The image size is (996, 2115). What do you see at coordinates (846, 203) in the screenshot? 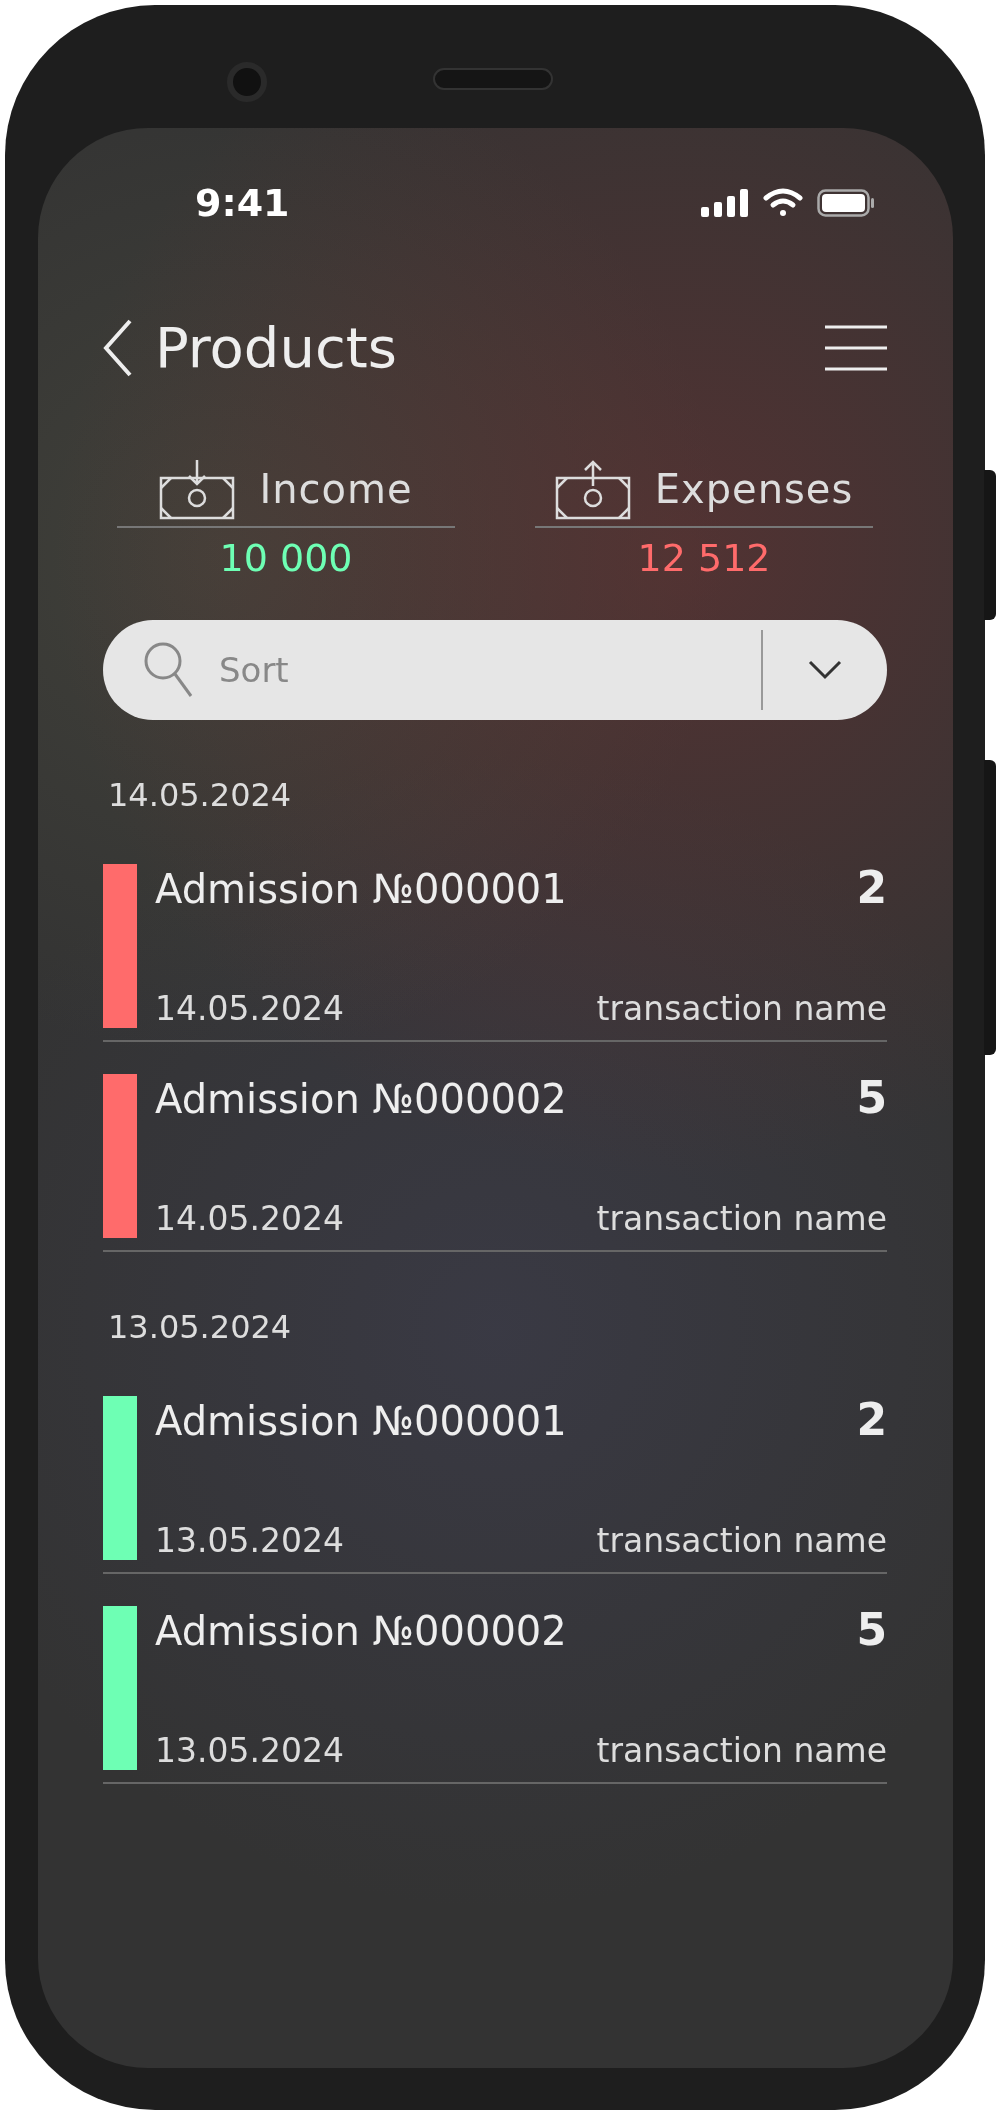
I see `battery-icon` at bounding box center [846, 203].